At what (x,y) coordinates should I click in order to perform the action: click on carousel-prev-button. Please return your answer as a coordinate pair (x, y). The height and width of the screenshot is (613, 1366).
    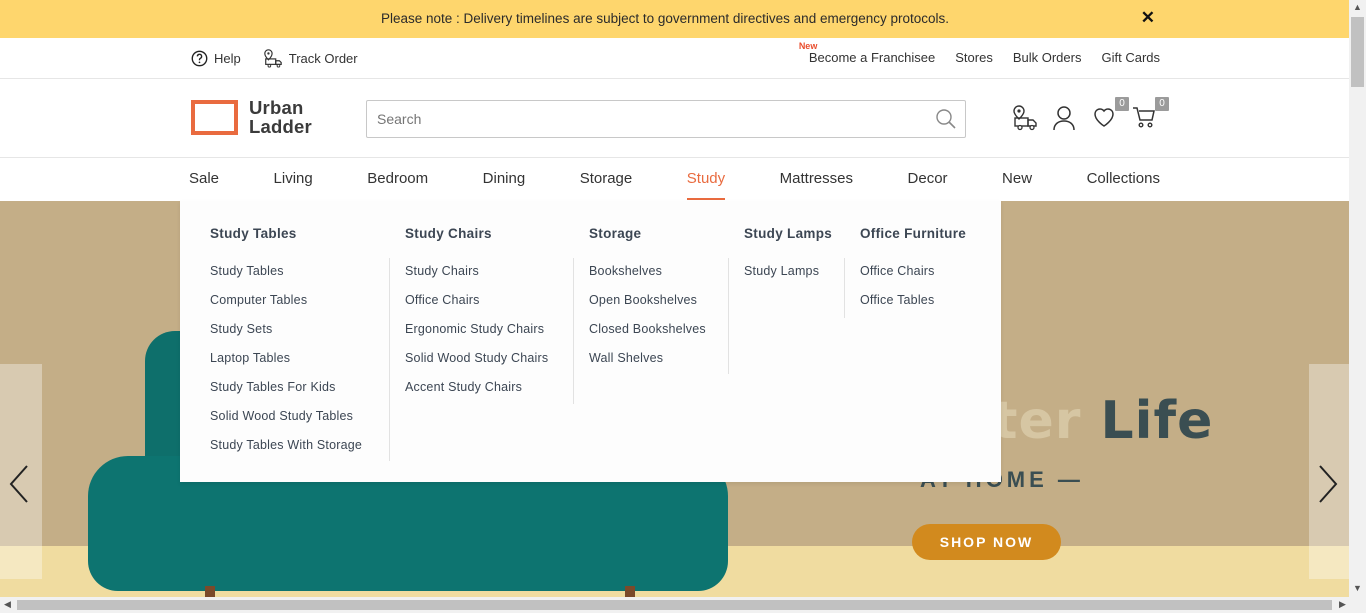
    Looking at the image, I should click on (21, 471).